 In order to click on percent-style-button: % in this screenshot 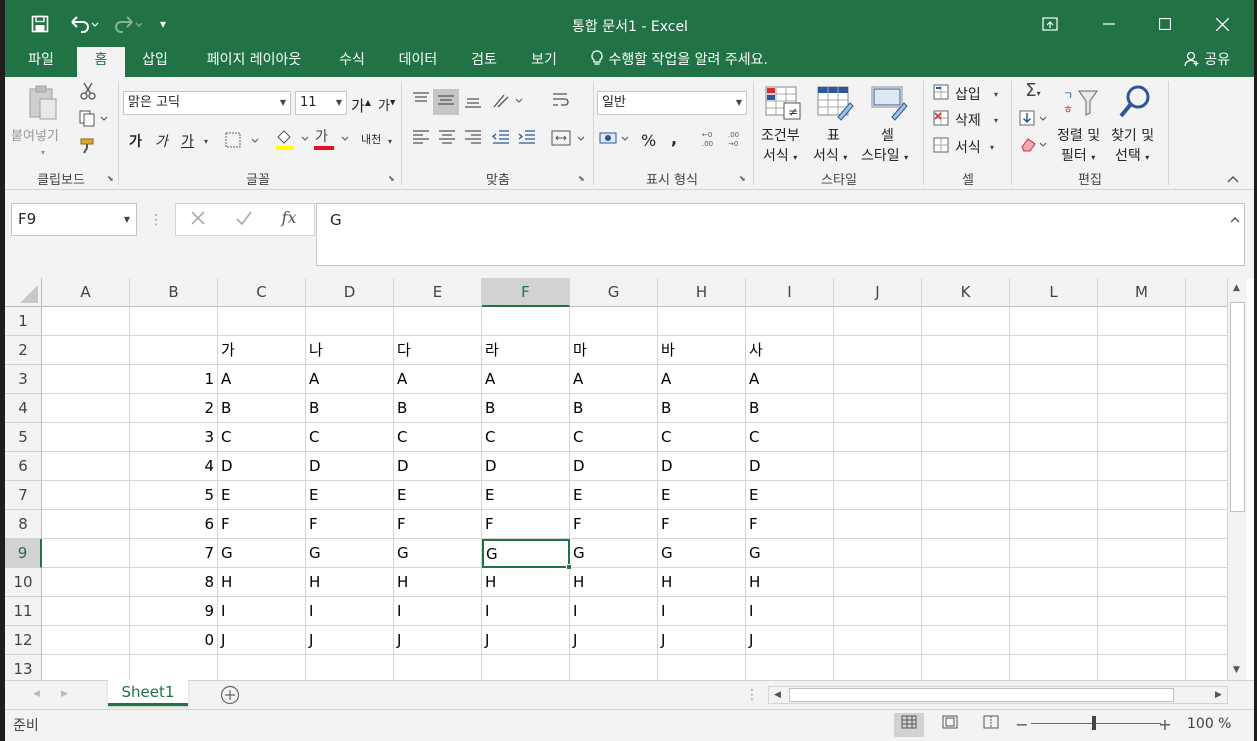, I will do `click(648, 140)`.